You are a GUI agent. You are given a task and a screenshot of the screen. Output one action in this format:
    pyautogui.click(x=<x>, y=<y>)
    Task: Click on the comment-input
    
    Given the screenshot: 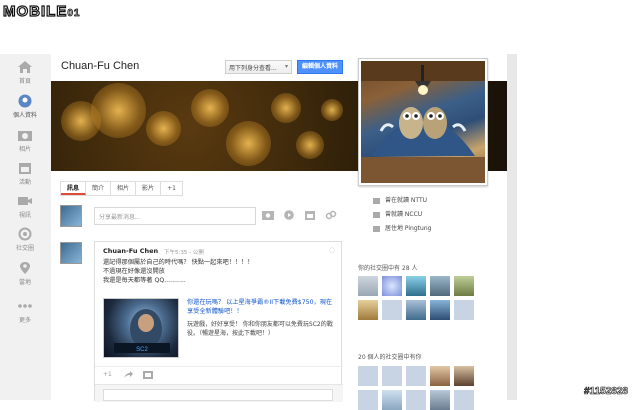 What is the action you would take?
    pyautogui.click(x=218, y=395)
    